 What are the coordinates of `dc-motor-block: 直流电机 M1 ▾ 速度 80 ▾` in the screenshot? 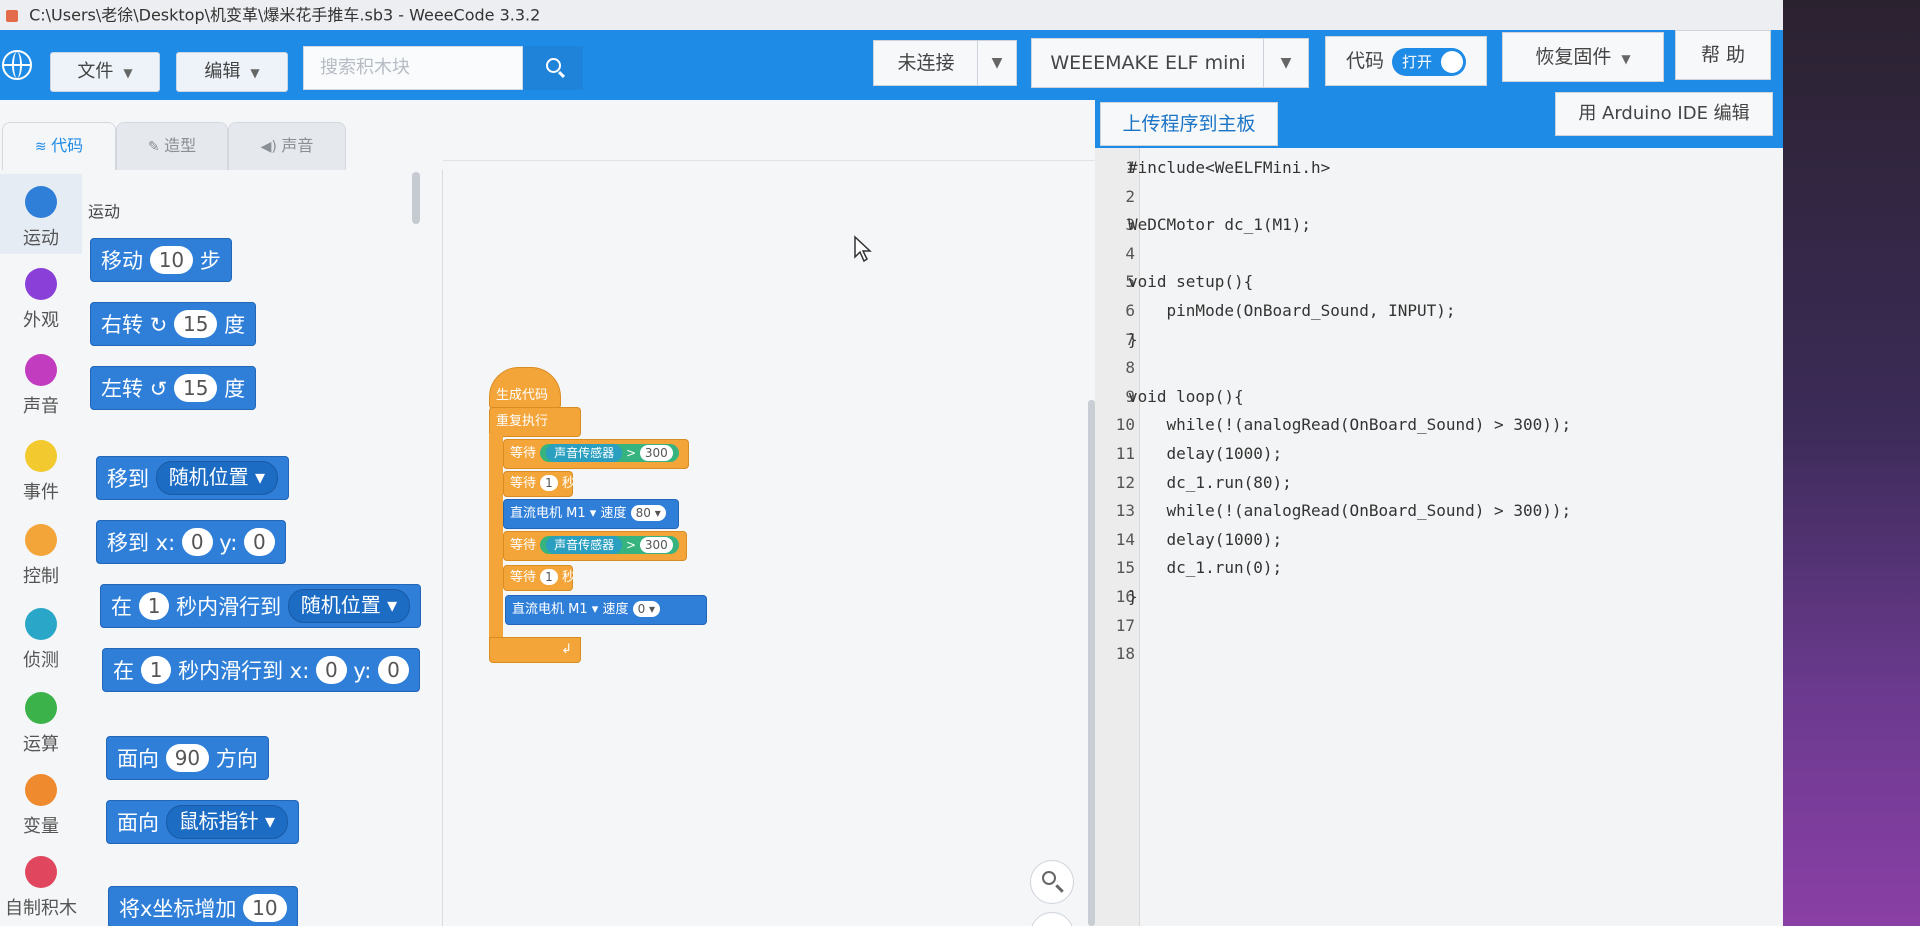 It's located at (591, 514).